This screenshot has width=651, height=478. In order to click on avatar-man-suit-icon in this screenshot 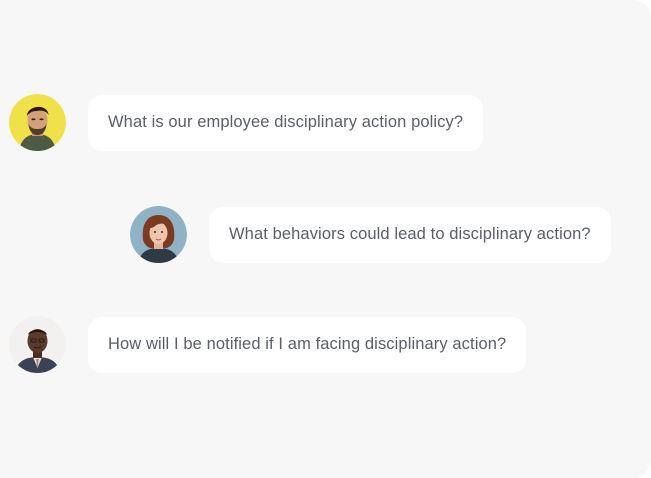, I will do `click(37, 344)`.